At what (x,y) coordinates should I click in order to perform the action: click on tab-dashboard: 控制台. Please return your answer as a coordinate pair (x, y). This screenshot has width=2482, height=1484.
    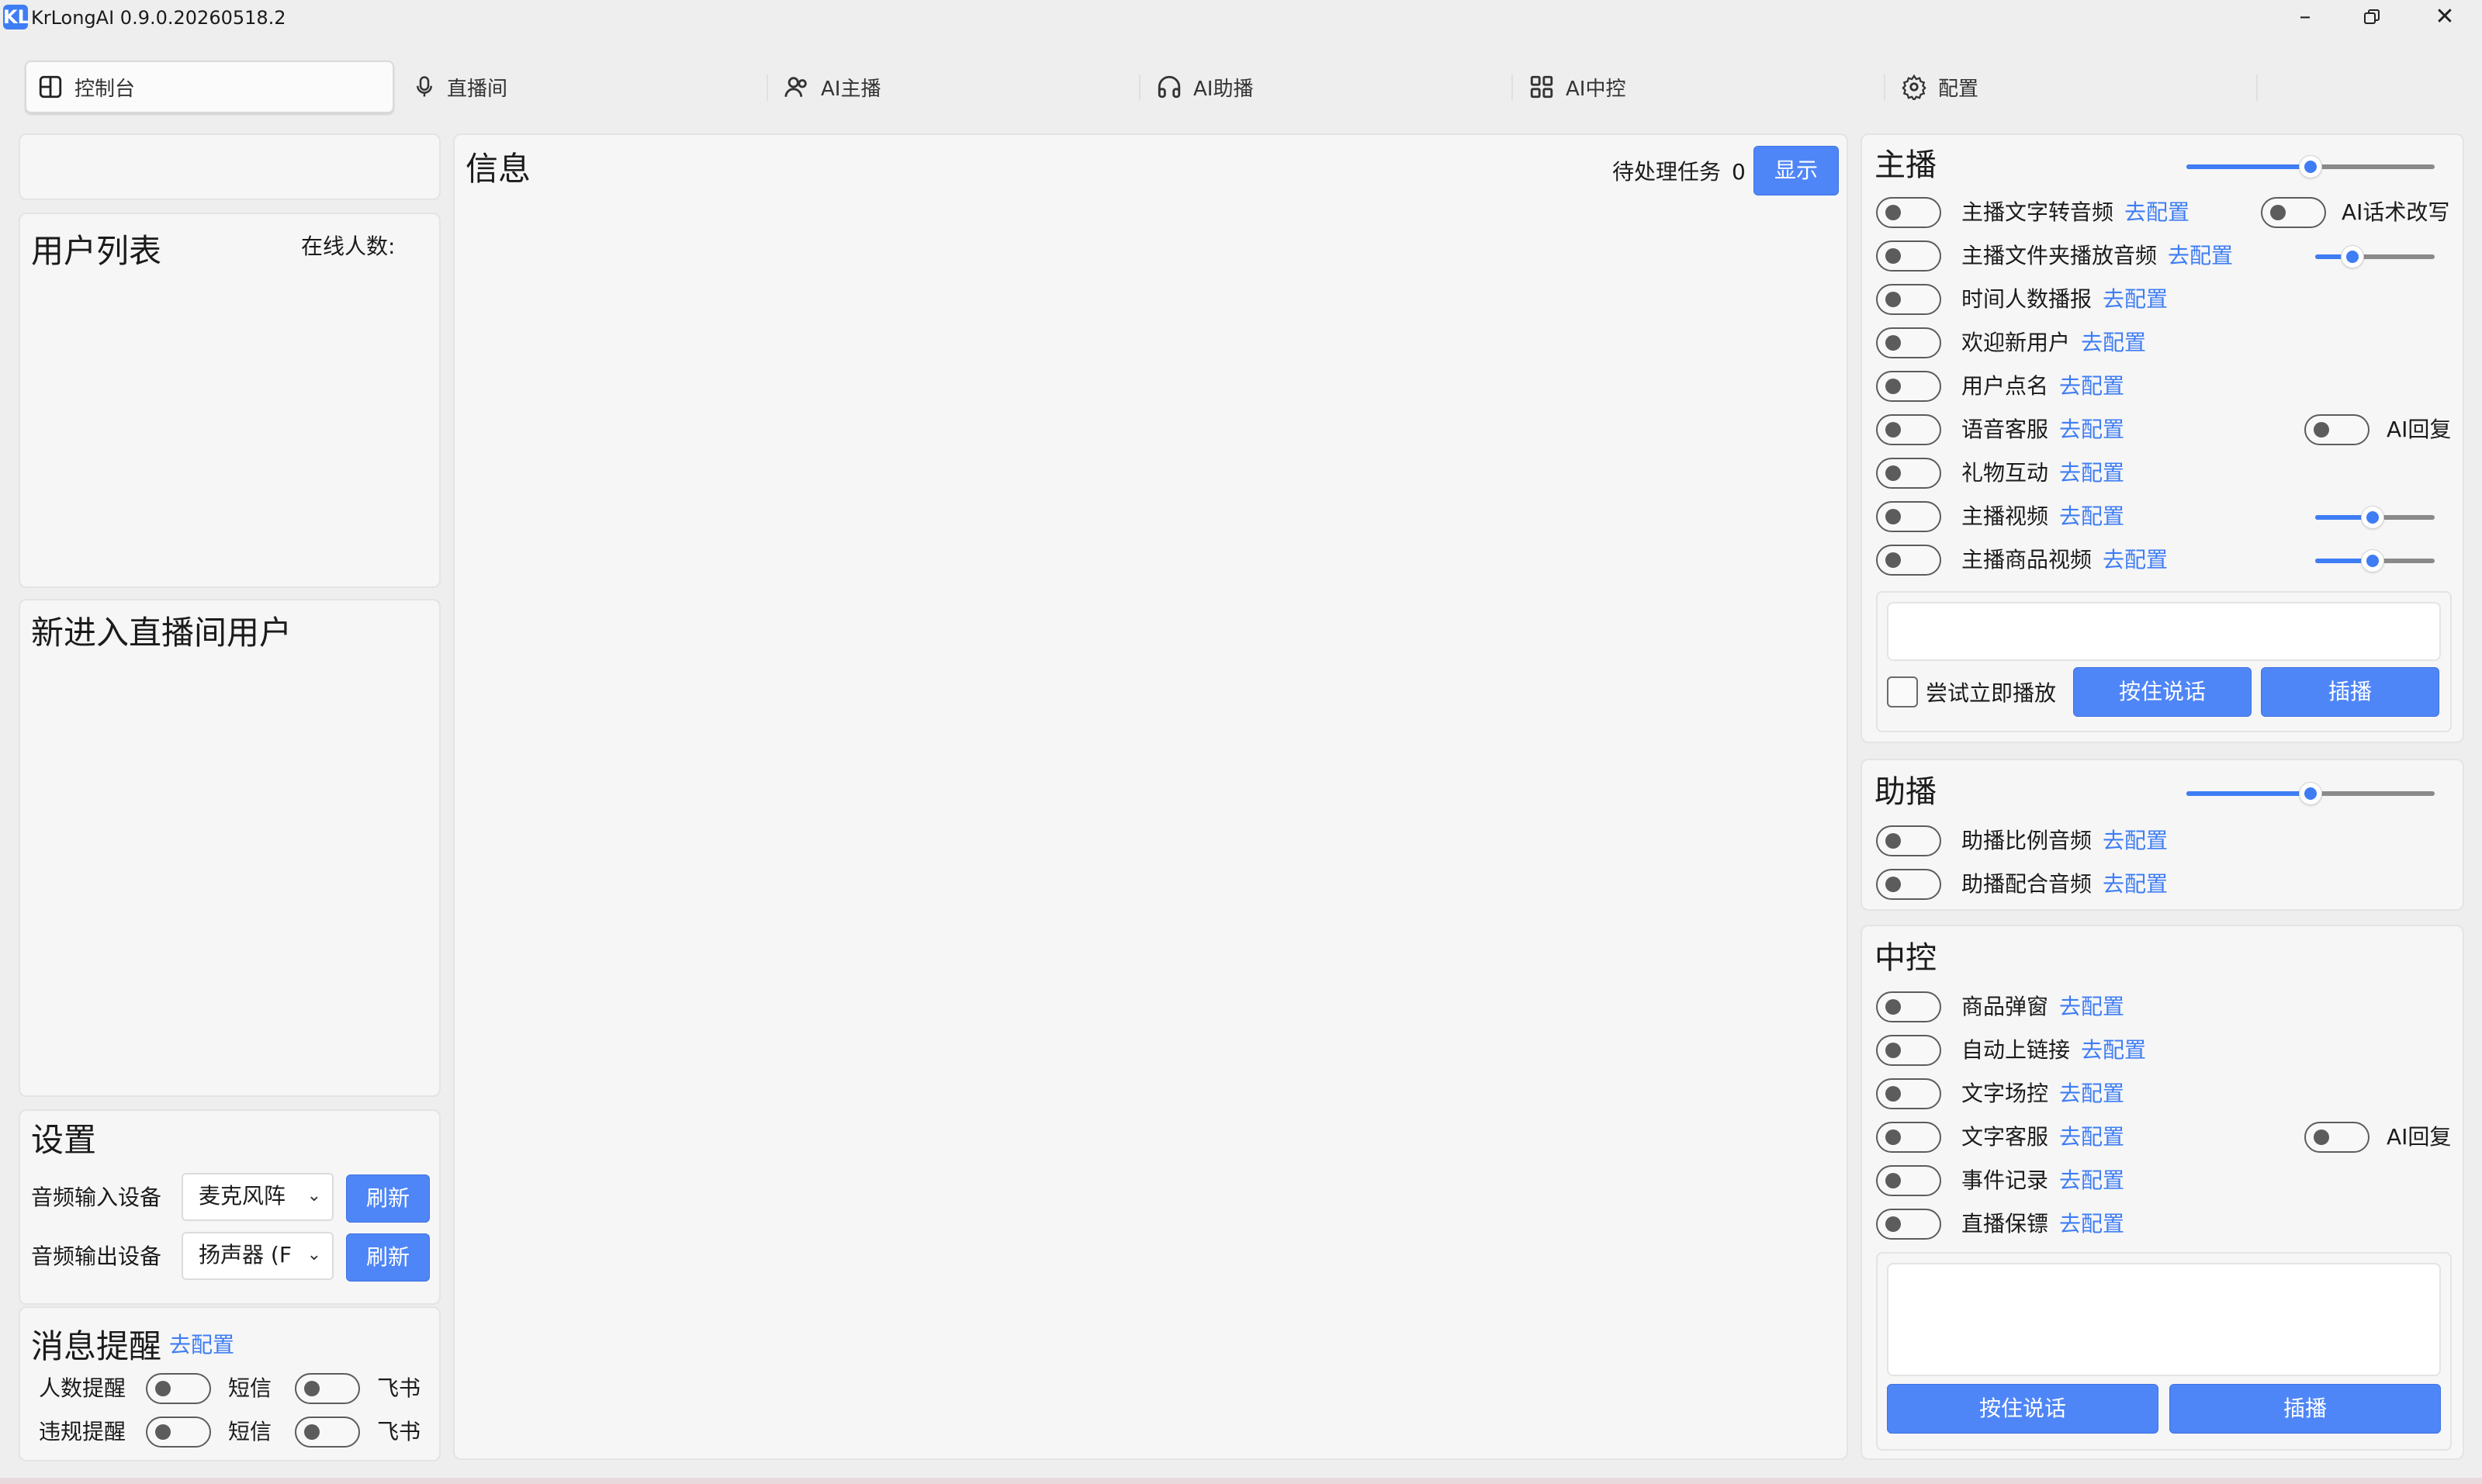
    Looking at the image, I should click on (209, 87).